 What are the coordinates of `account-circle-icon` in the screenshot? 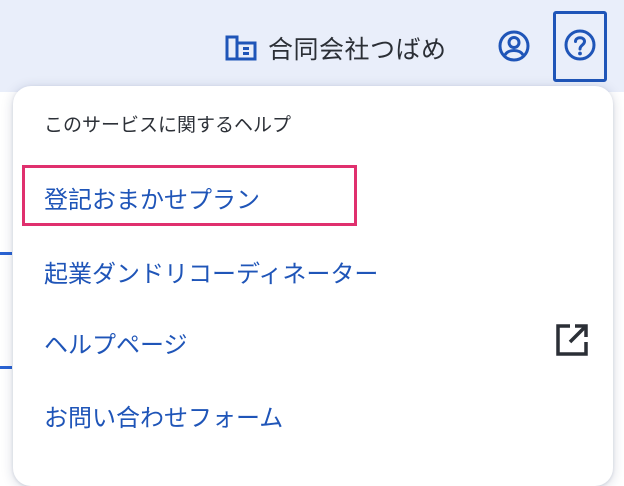 It's located at (514, 48).